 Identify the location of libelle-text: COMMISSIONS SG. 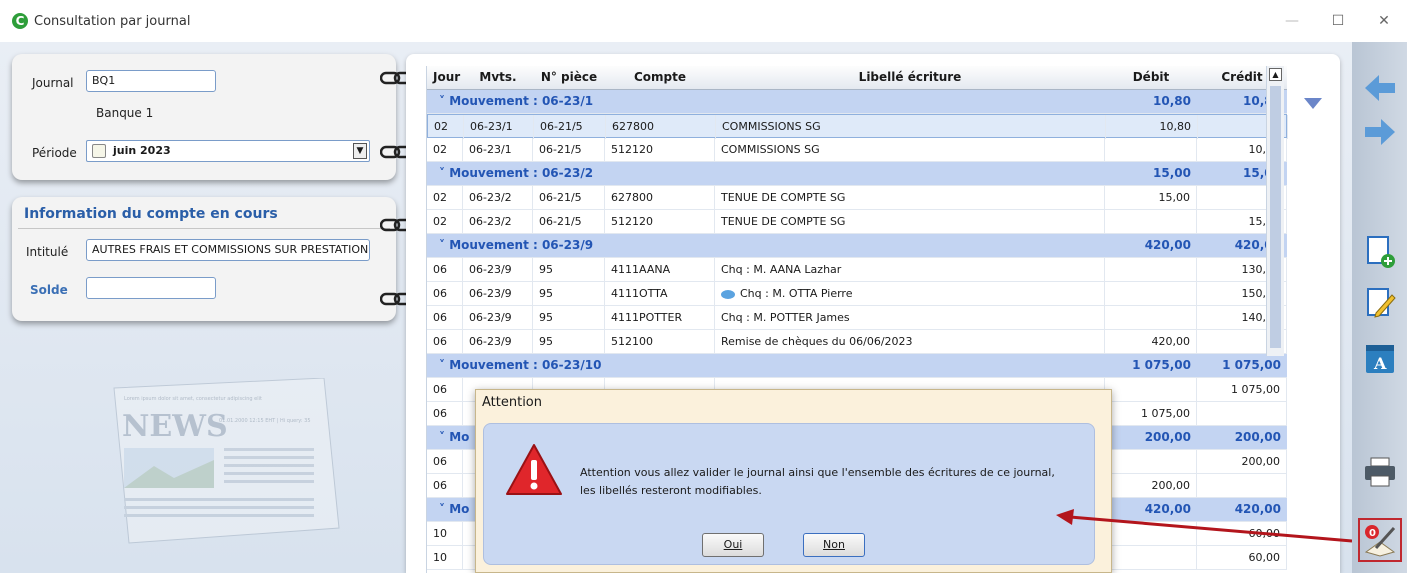
(770, 149).